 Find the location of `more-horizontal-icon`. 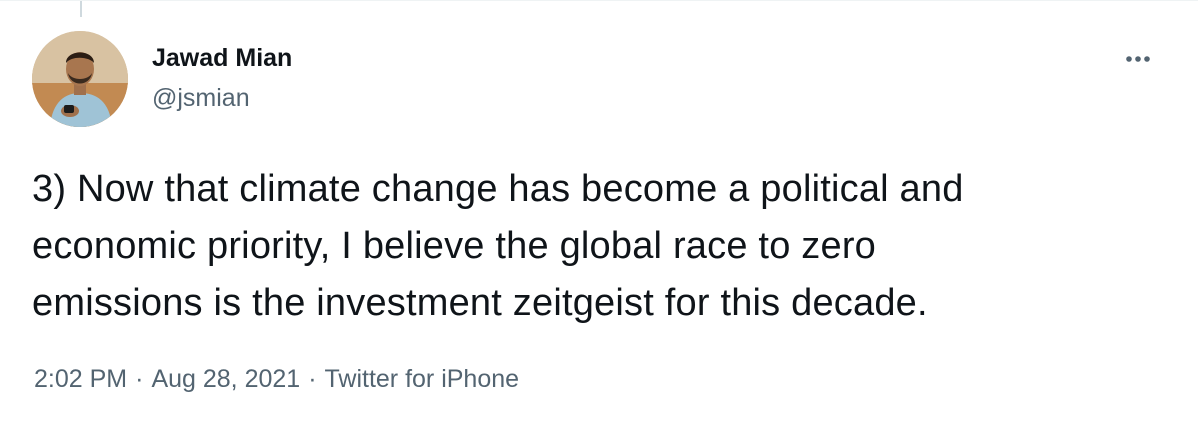

more-horizontal-icon is located at coordinates (1138, 59).